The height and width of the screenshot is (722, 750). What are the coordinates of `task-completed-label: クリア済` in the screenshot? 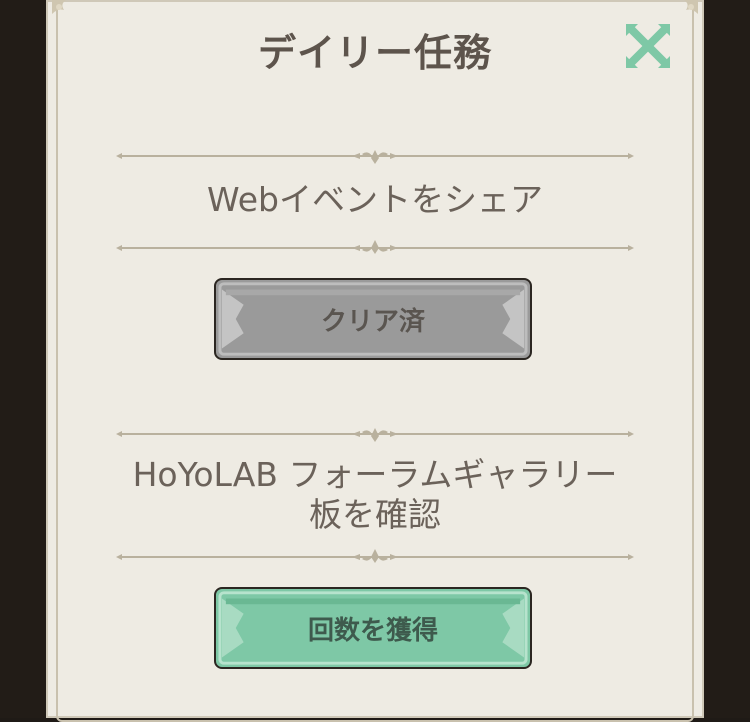 It's located at (372, 321).